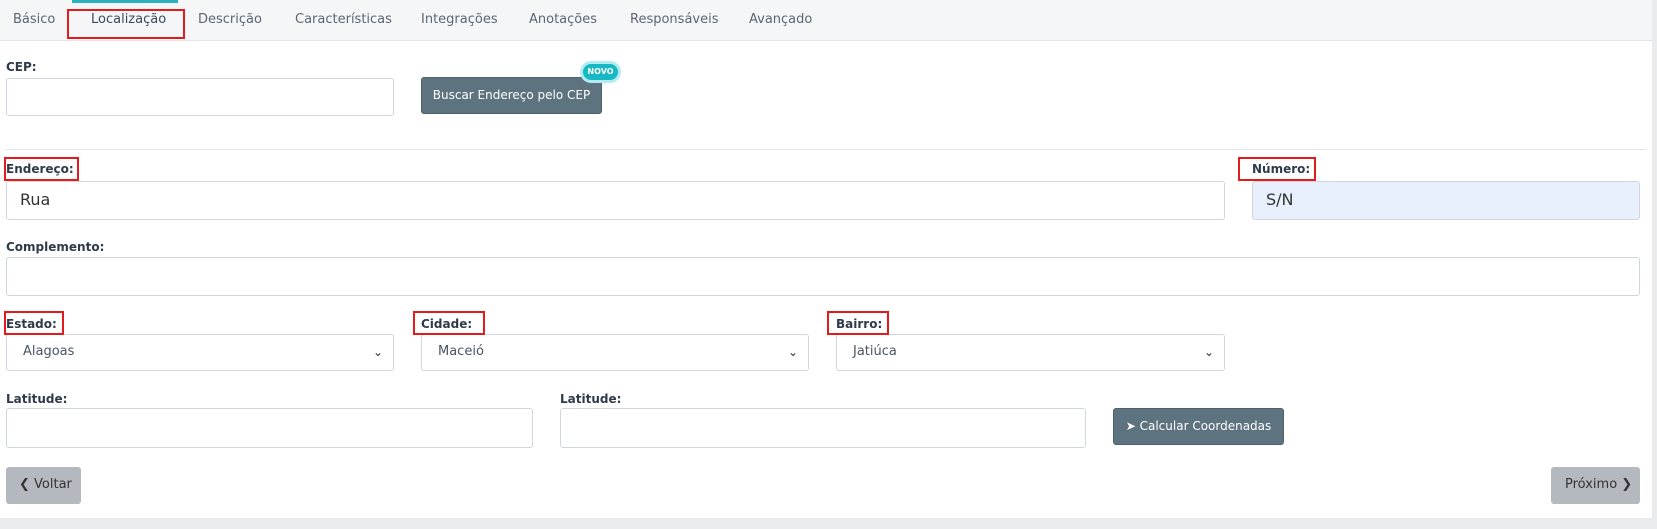 This screenshot has height=529, width=1657. I want to click on endereco-input: Rua, so click(615, 200).